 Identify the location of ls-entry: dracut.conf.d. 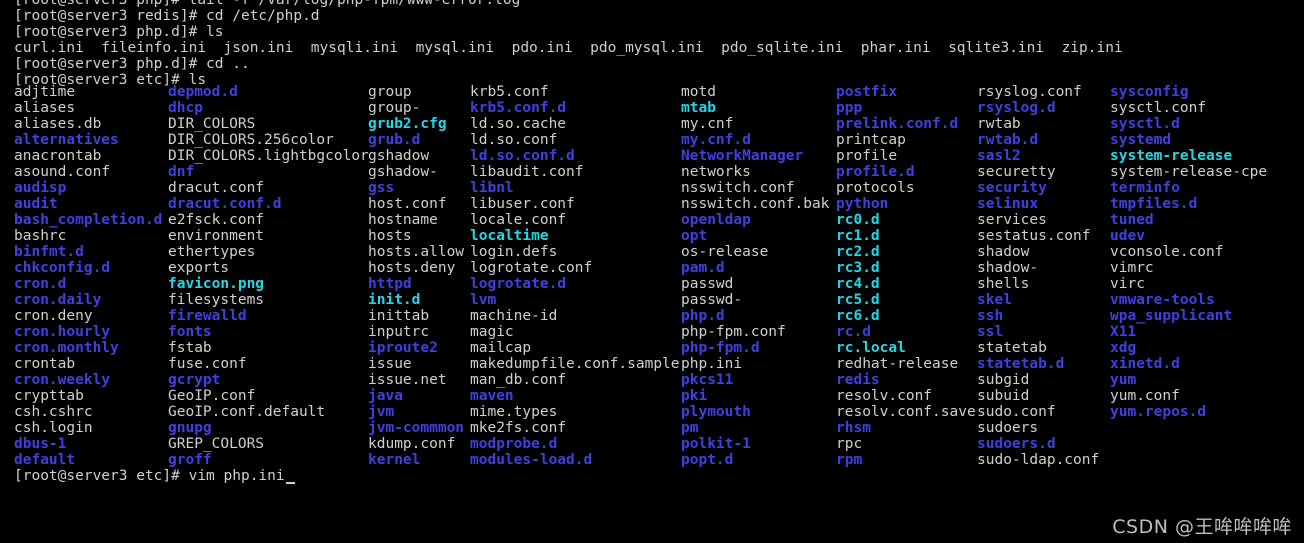
(225, 204).